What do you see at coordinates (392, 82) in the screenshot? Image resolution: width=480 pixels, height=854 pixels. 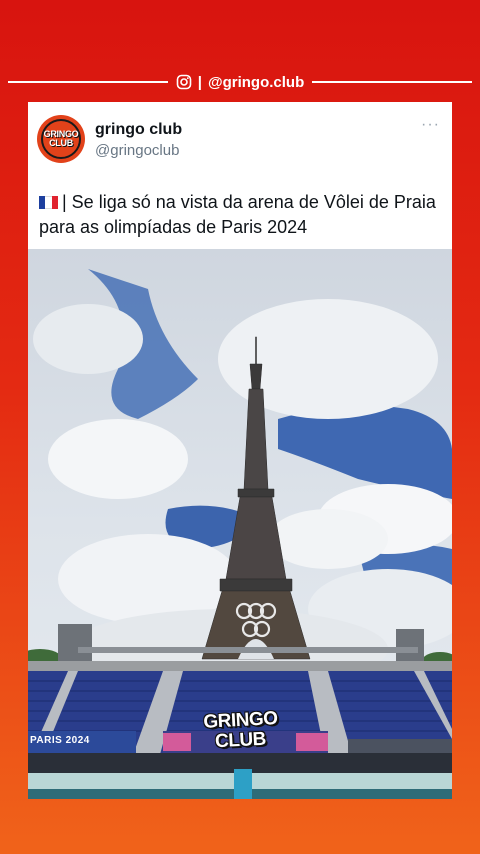 I see `divider-line-right` at bounding box center [392, 82].